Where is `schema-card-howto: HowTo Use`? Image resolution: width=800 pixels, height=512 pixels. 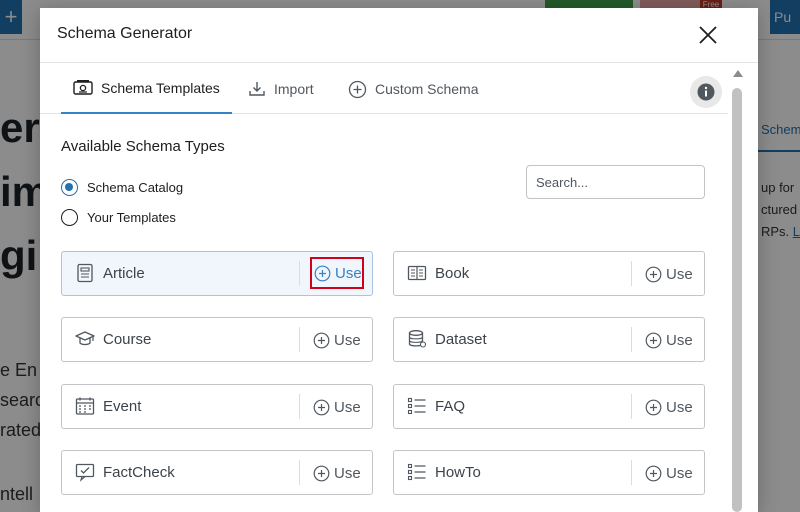
schema-card-howto: HowTo Use is located at coordinates (549, 472).